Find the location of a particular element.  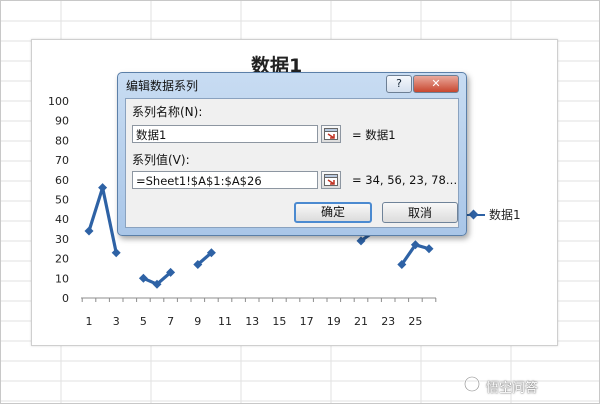

ok-button: 确定 is located at coordinates (333, 212).